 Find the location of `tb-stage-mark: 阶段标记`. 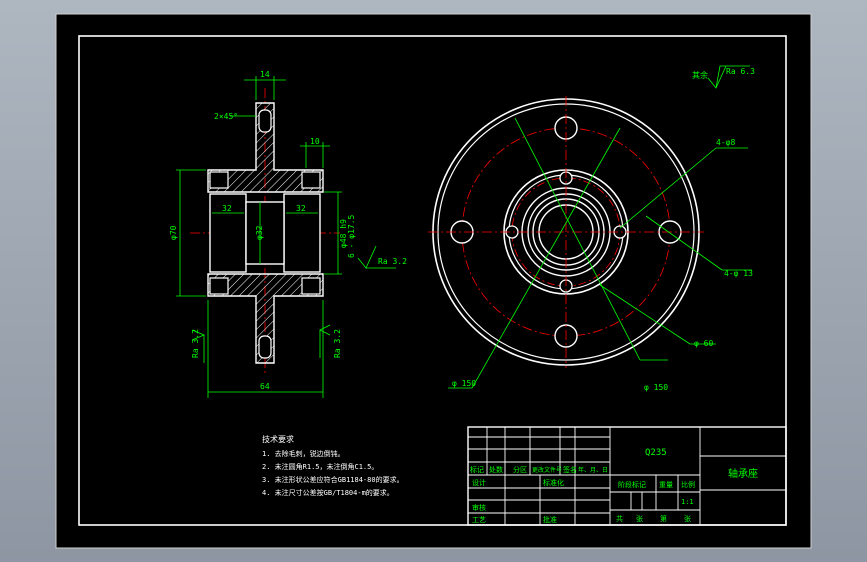

tb-stage-mark: 阶段标记 is located at coordinates (632, 484).